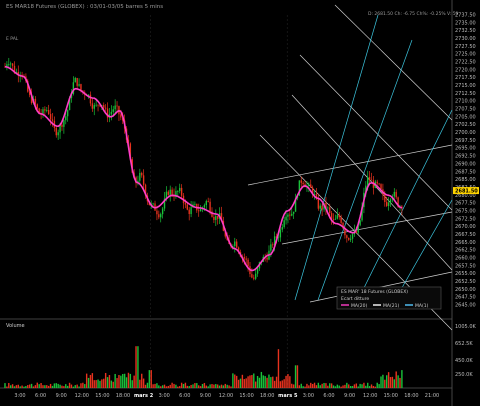 This screenshot has width=480, height=406. What do you see at coordinates (359, 306) in the screenshot?
I see `legend-item-label: MA(20)` at bounding box center [359, 306].